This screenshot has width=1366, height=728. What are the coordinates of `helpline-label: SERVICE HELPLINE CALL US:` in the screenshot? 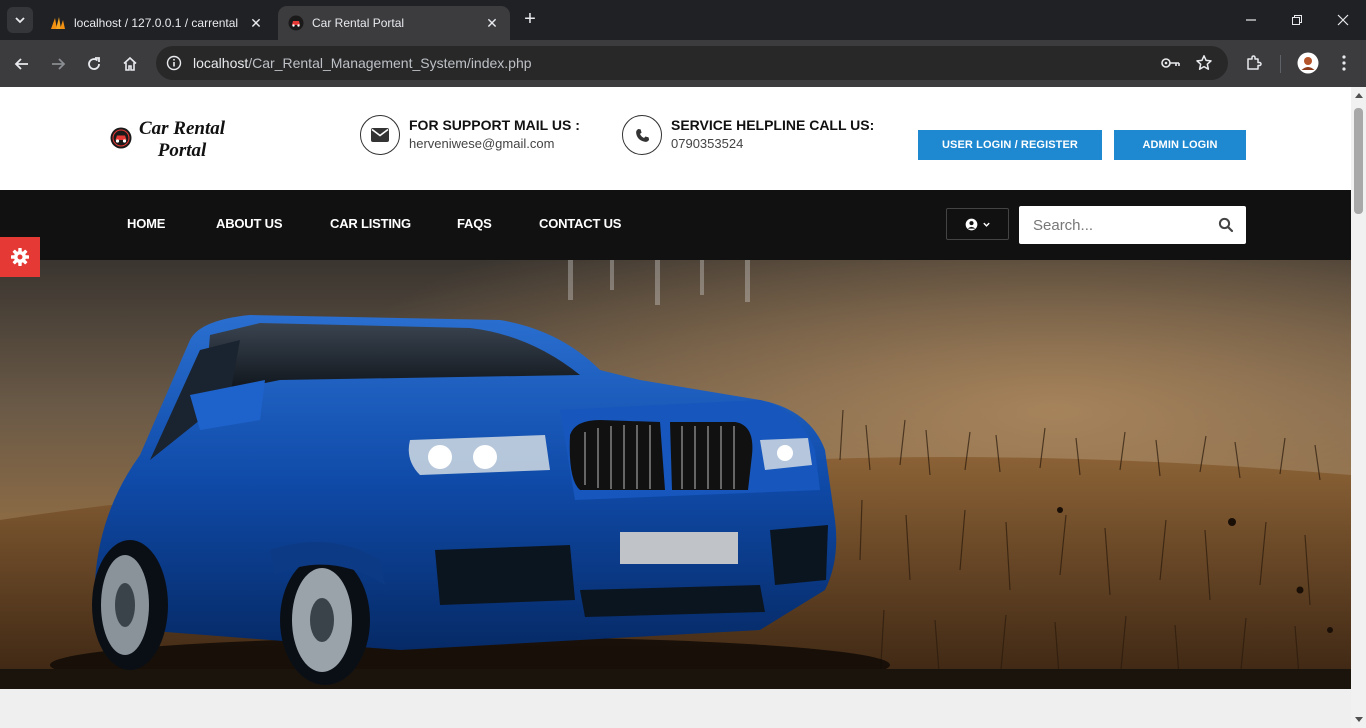 It's located at (773, 125).